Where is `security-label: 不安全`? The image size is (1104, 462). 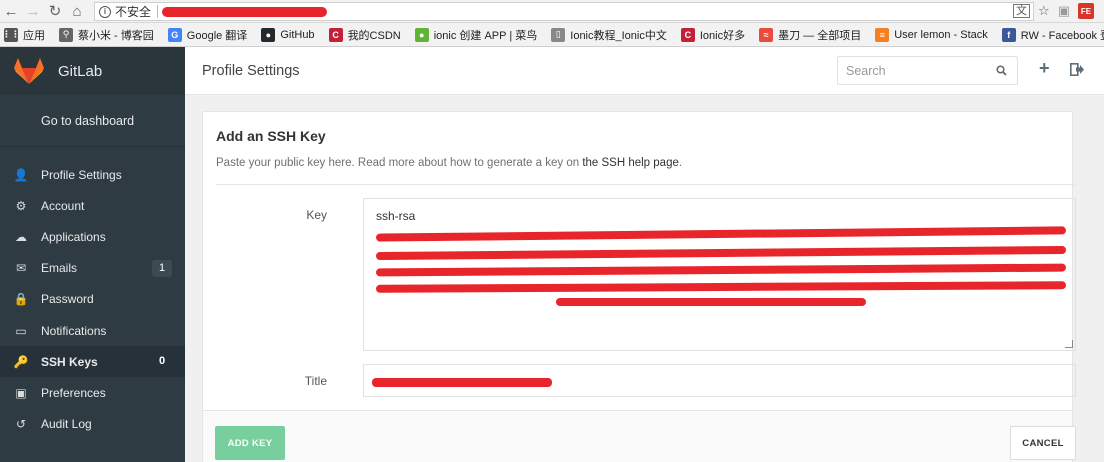
security-label: 不安全 is located at coordinates (133, 12).